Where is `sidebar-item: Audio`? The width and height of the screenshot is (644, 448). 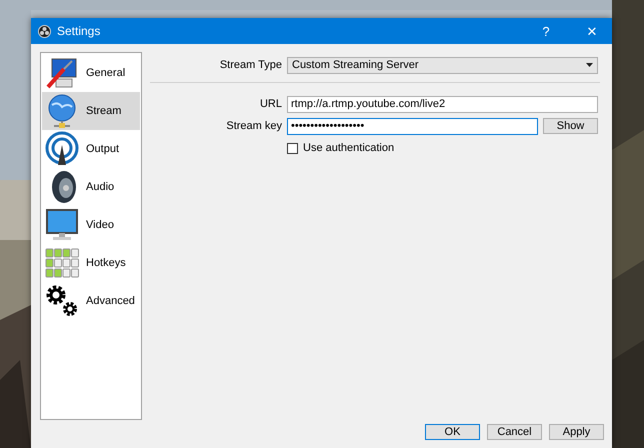 sidebar-item: Audio is located at coordinates (91, 187).